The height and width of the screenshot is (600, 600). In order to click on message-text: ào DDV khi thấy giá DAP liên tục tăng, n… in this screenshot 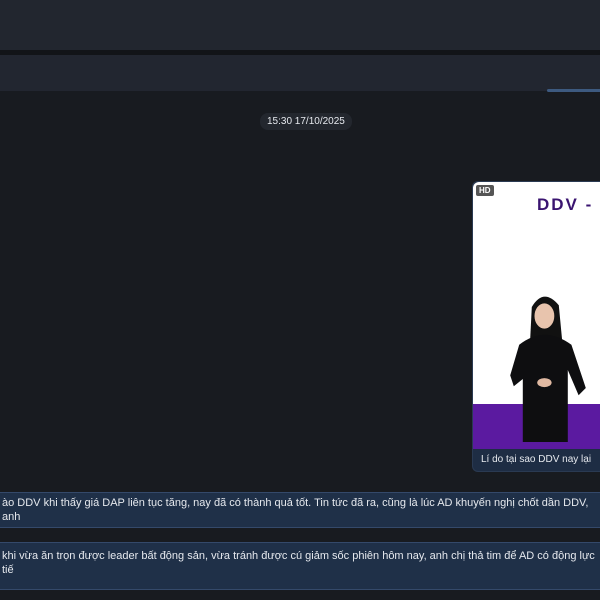, I will do `click(295, 510)`.